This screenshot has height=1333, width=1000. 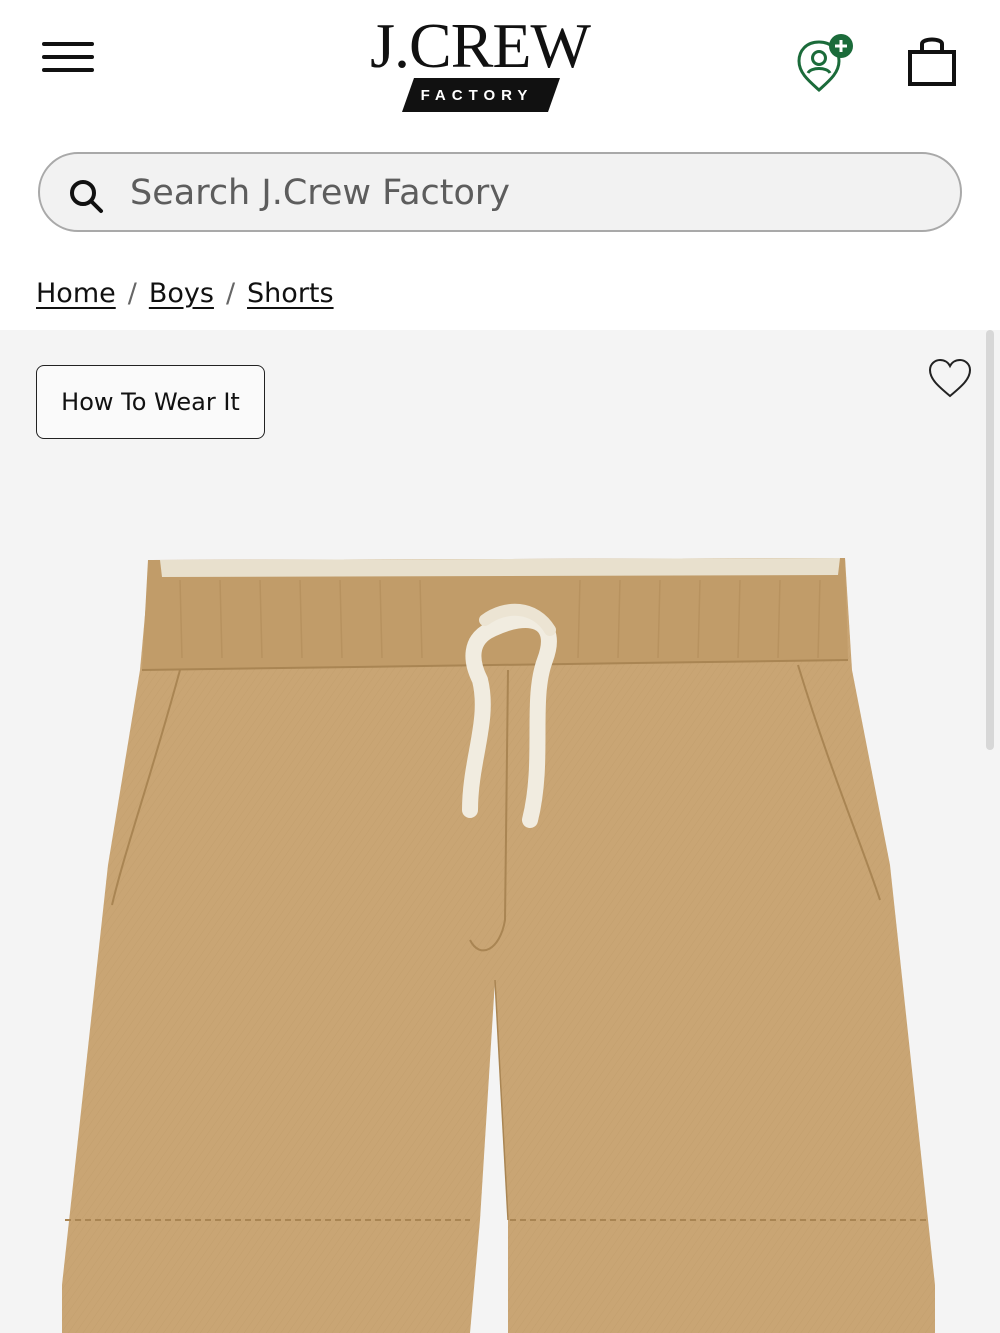 I want to click on brand-logo: J.CREW FACTORY, so click(x=480, y=61).